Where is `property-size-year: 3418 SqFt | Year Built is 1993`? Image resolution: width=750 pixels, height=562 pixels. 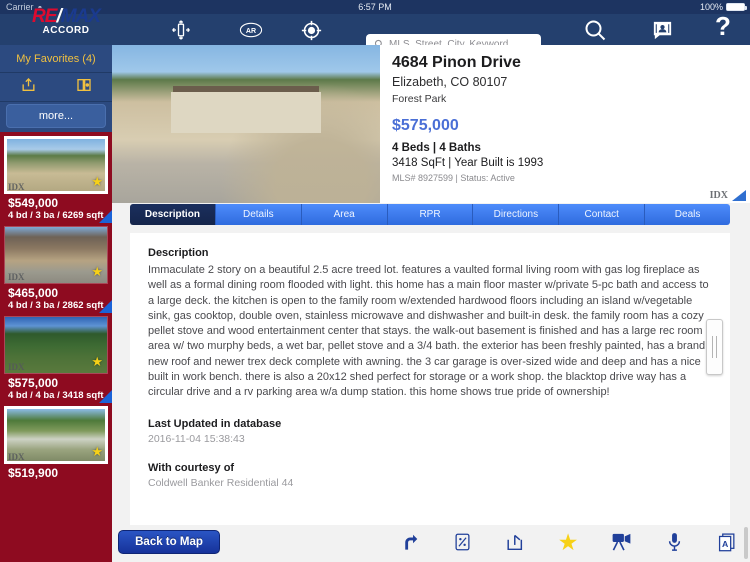
property-size-year: 3418 SqFt | Year Built is 1993 is located at coordinates (468, 163).